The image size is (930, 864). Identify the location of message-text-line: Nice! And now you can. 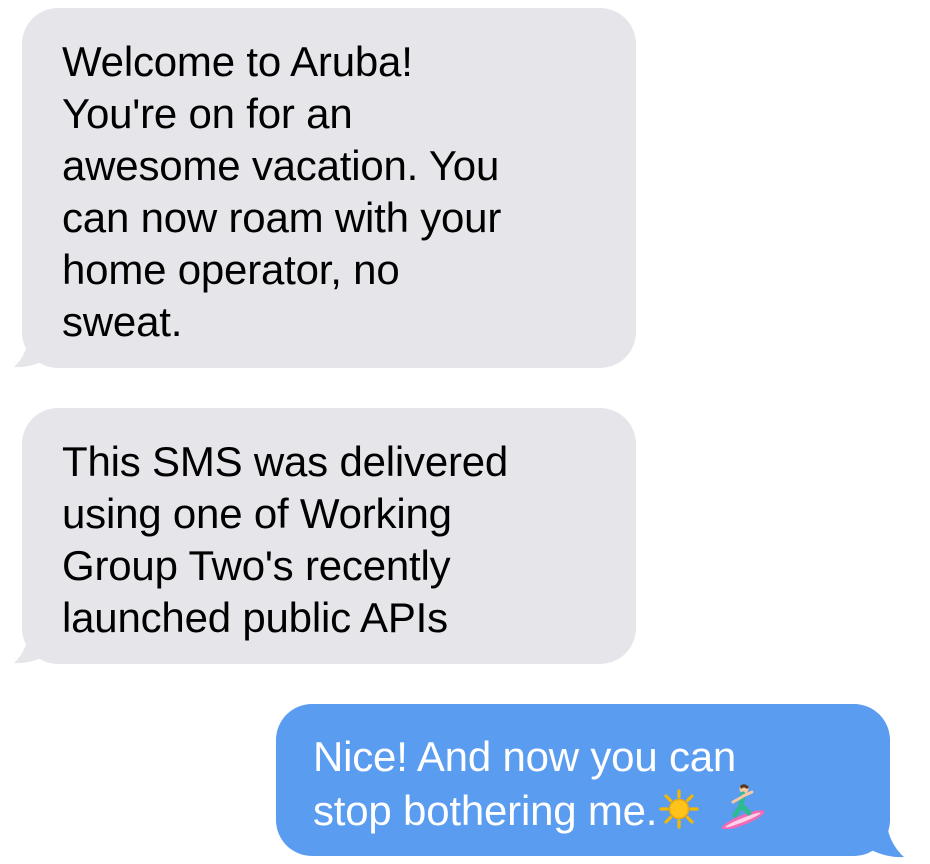
(525, 756).